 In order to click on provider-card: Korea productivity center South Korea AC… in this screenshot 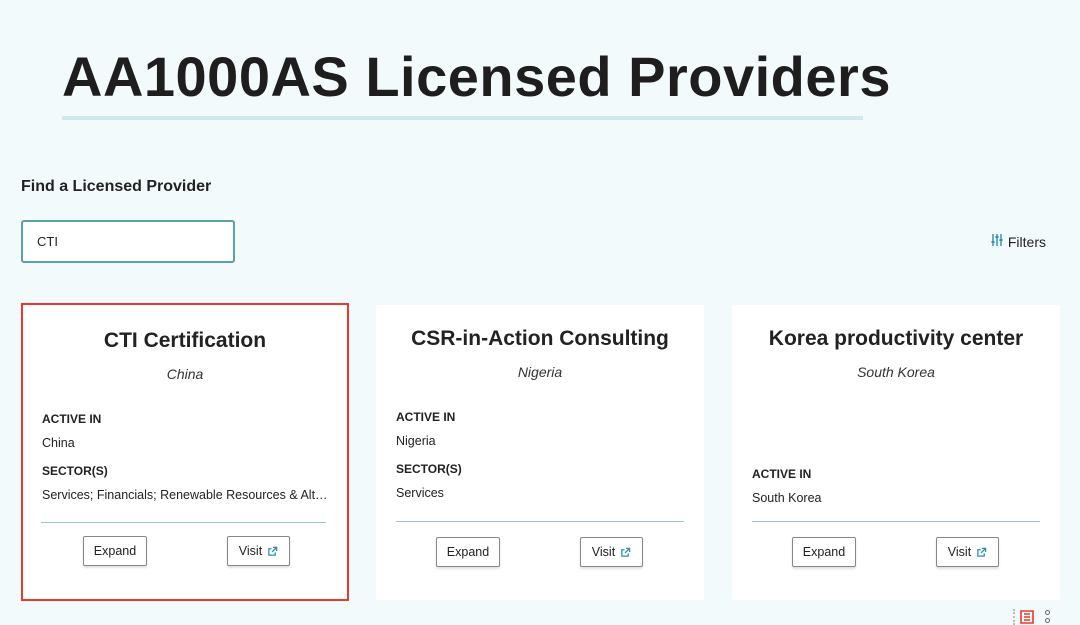, I will do `click(896, 452)`.